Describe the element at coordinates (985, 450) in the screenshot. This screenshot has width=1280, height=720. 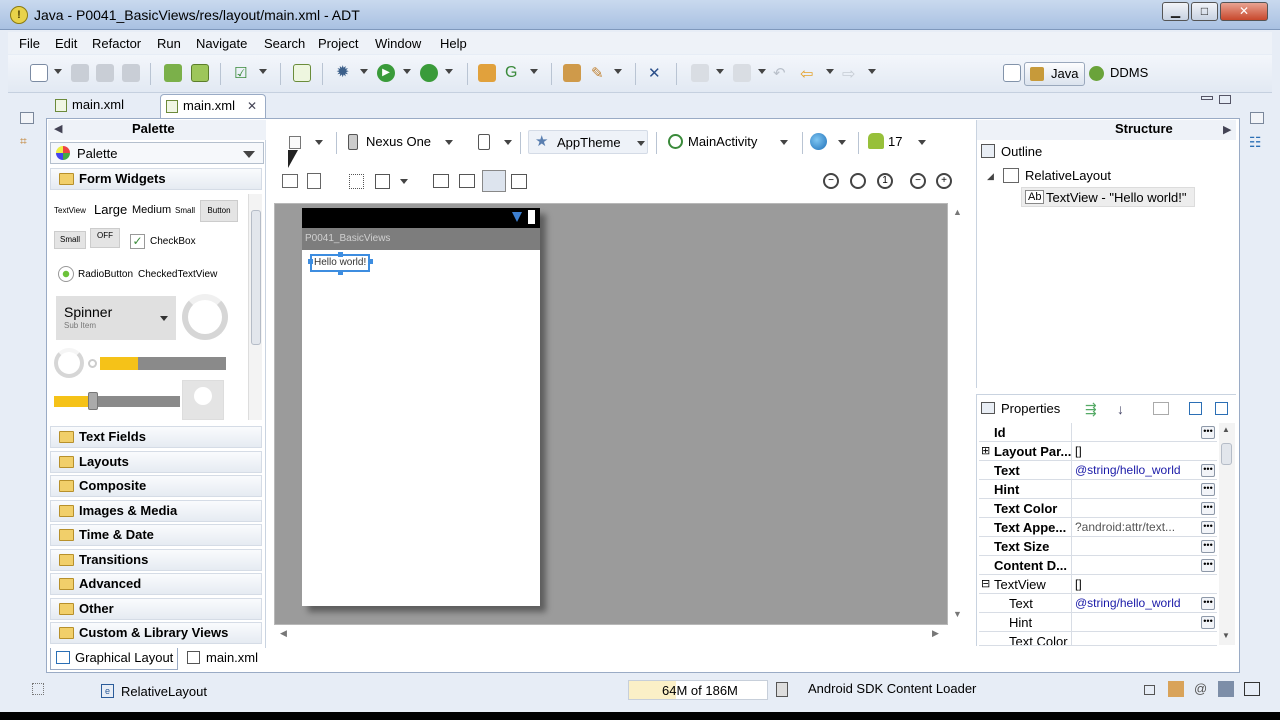
I see `expand-icon: ⊞` at that location.